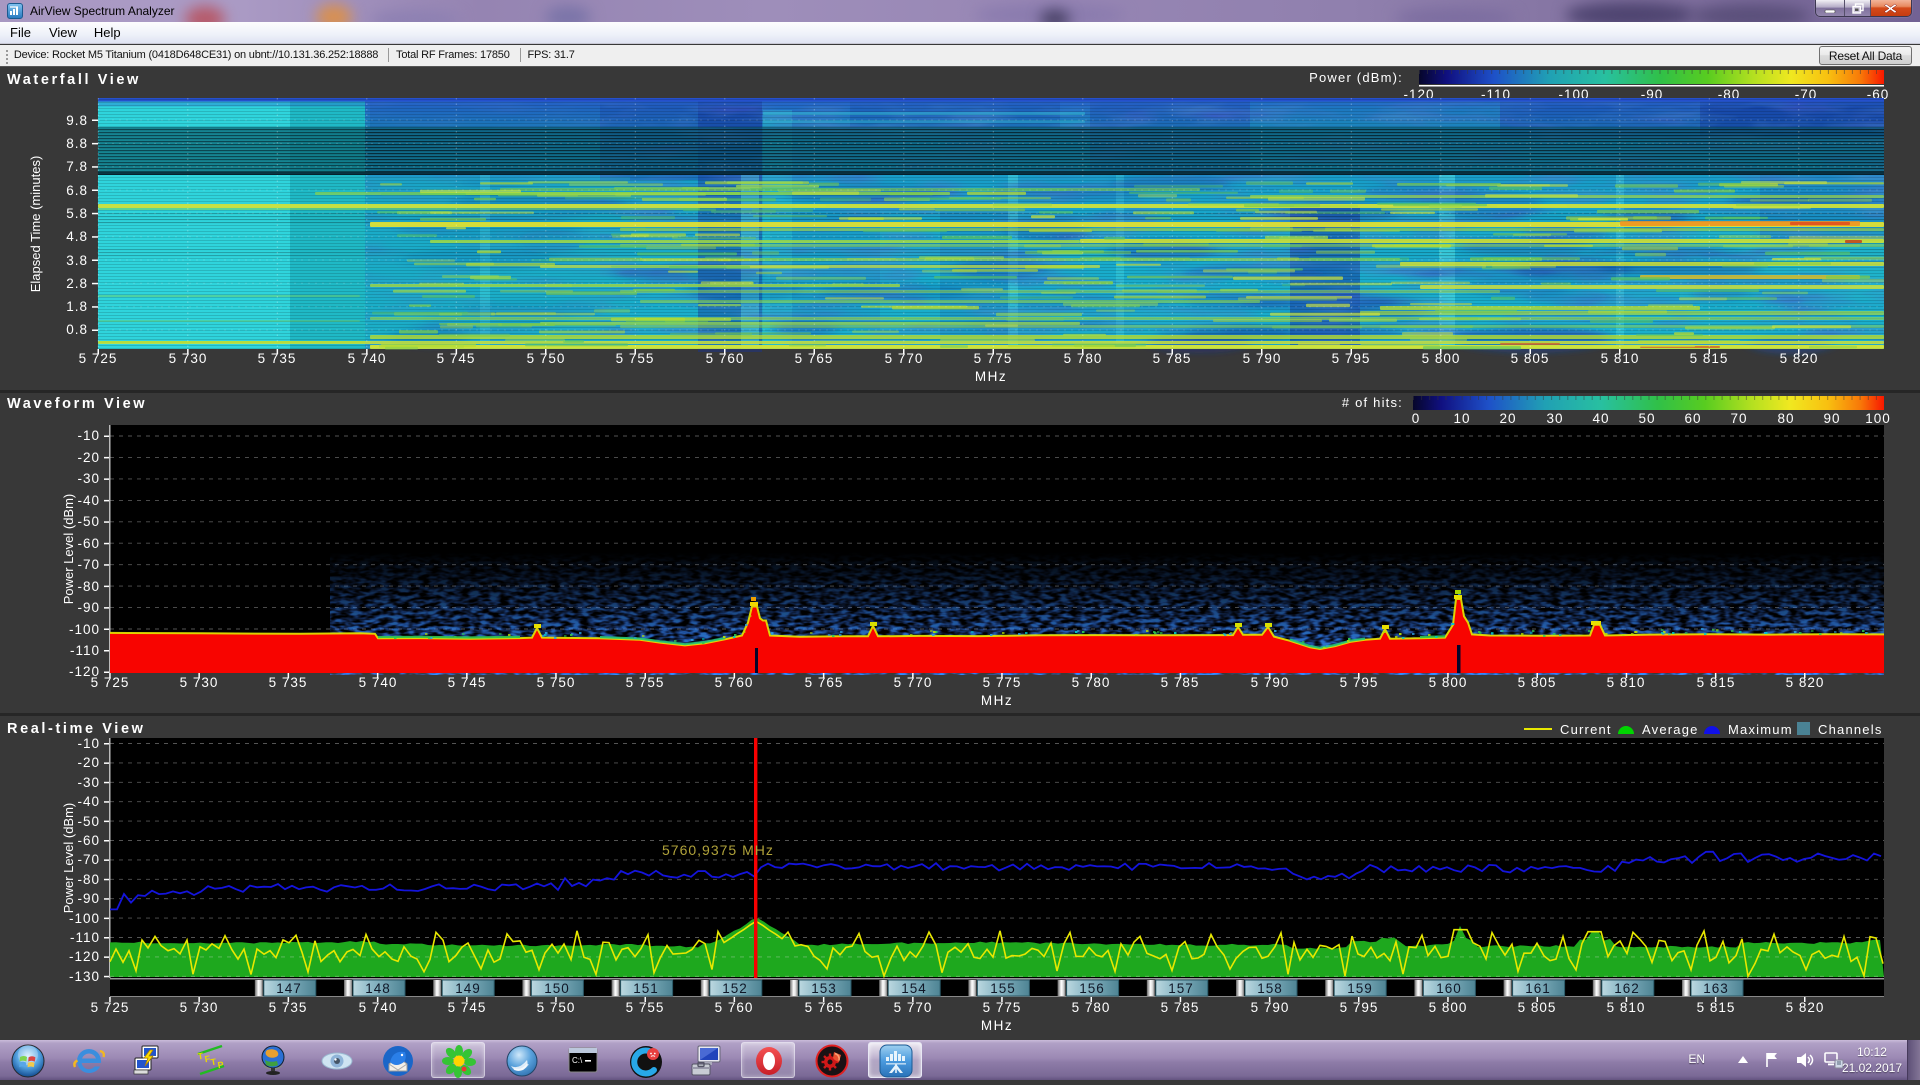 The width and height of the screenshot is (1920, 1085). I want to click on svg-text: 155, so click(1003, 988).